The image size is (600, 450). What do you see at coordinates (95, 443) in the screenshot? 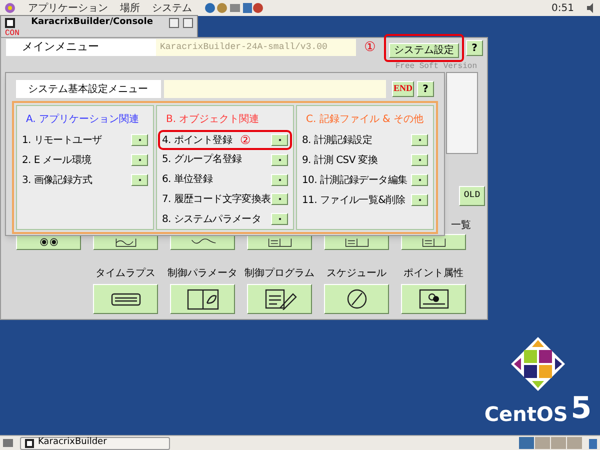
I see `taskbar-button: KaracrixBuilder` at bounding box center [95, 443].